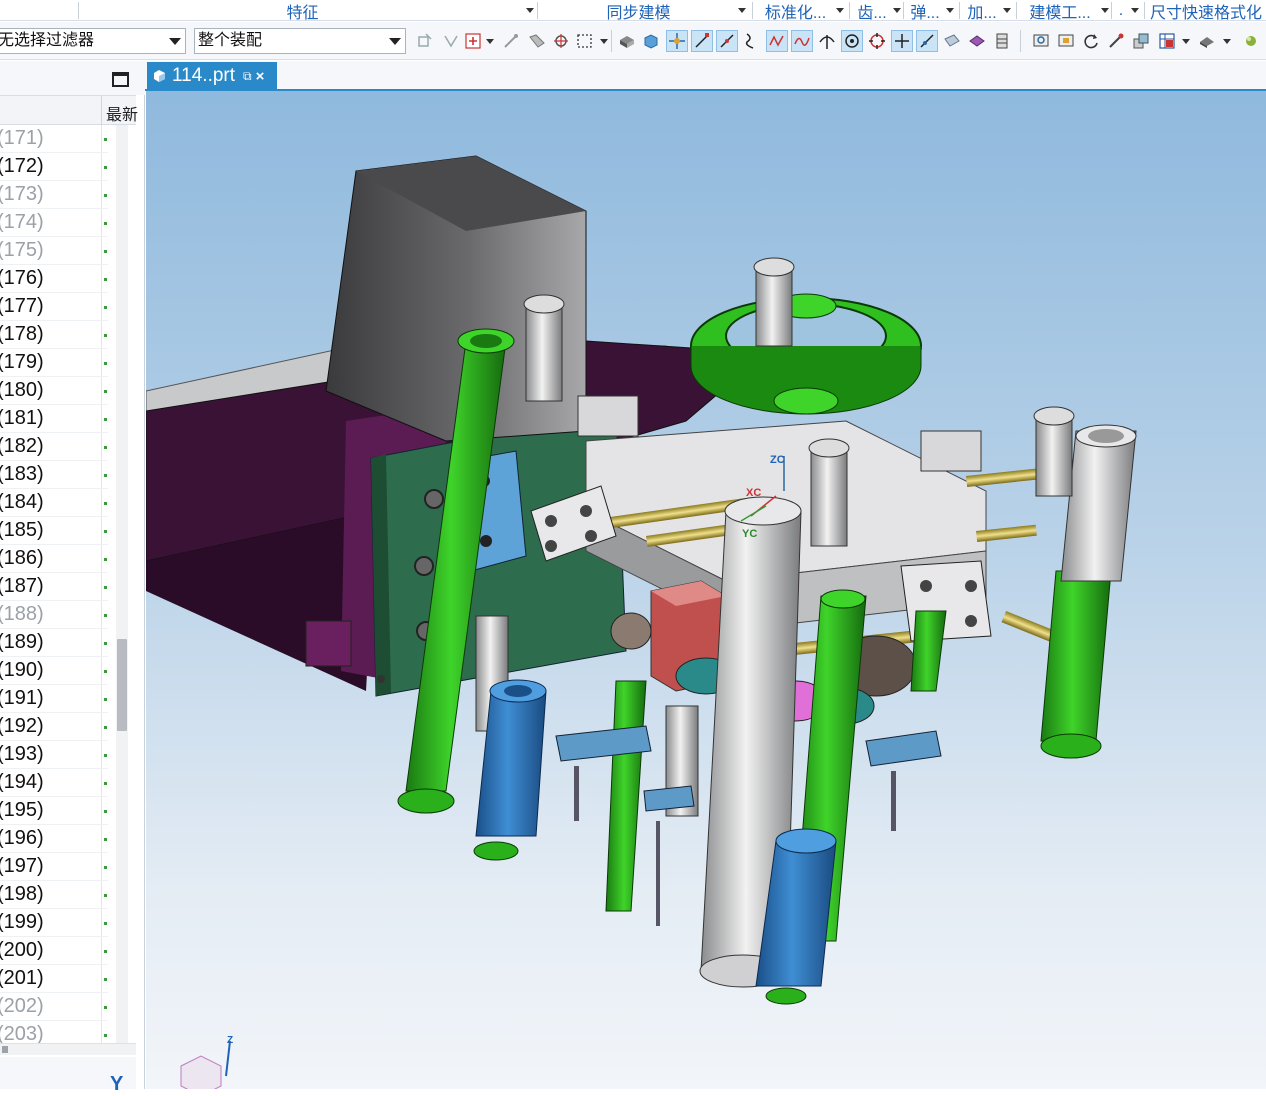 Image resolution: width=1266 pixels, height=1096 pixels. What do you see at coordinates (54, 895) in the screenshot?
I see `navigator-node: (198)` at bounding box center [54, 895].